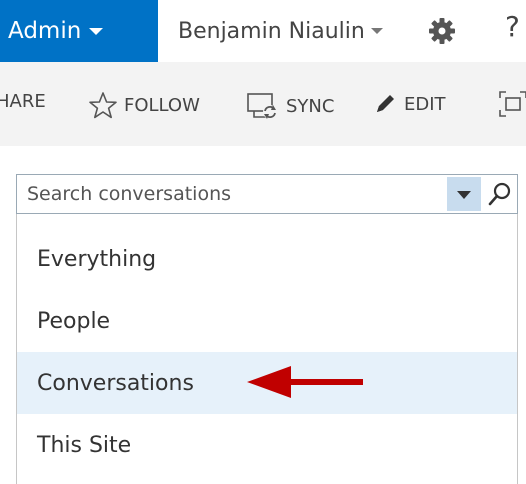 This screenshot has width=526, height=484. What do you see at coordinates (425, 104) in the screenshot?
I see `edit-label: EDIT` at bounding box center [425, 104].